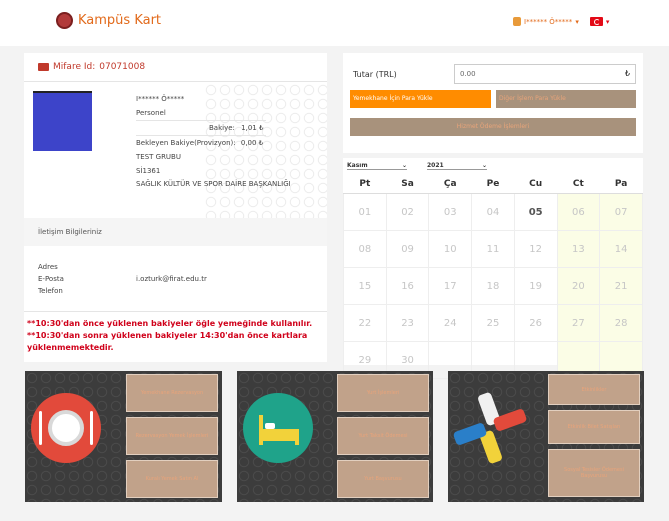 The width and height of the screenshot is (669, 521). I want to click on address-label: Adres, so click(48, 267).